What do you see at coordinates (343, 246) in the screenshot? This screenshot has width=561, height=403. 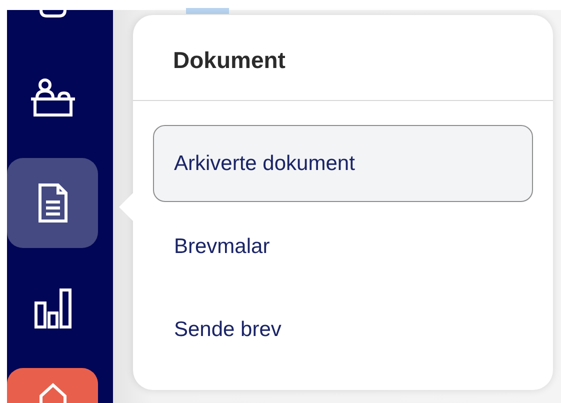 I see `menu-item: Brevmalar` at bounding box center [343, 246].